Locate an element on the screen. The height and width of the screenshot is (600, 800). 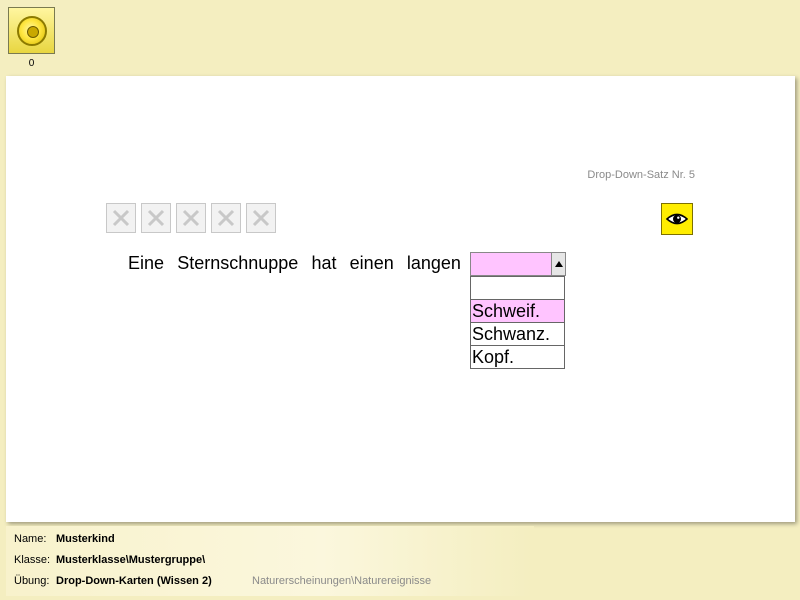
dropdown-option-schweif: Schweif. is located at coordinates (517, 311).